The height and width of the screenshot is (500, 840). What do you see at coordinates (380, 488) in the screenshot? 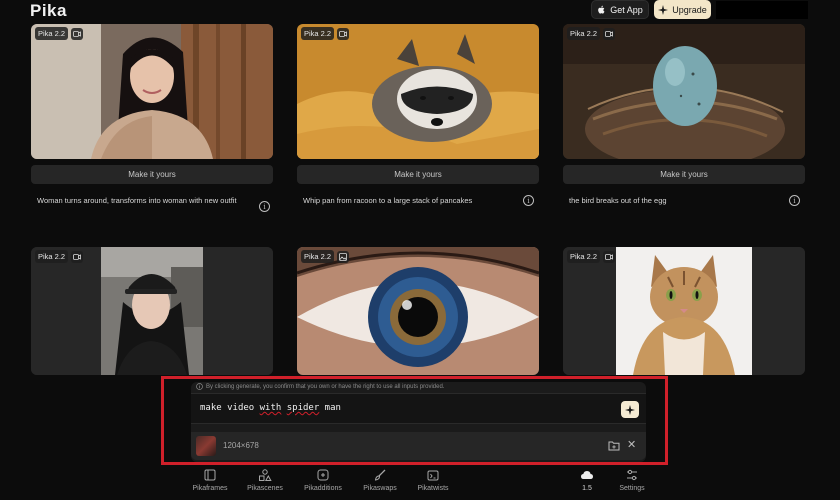
I see `tool-label: Pikaswaps` at bounding box center [380, 488].